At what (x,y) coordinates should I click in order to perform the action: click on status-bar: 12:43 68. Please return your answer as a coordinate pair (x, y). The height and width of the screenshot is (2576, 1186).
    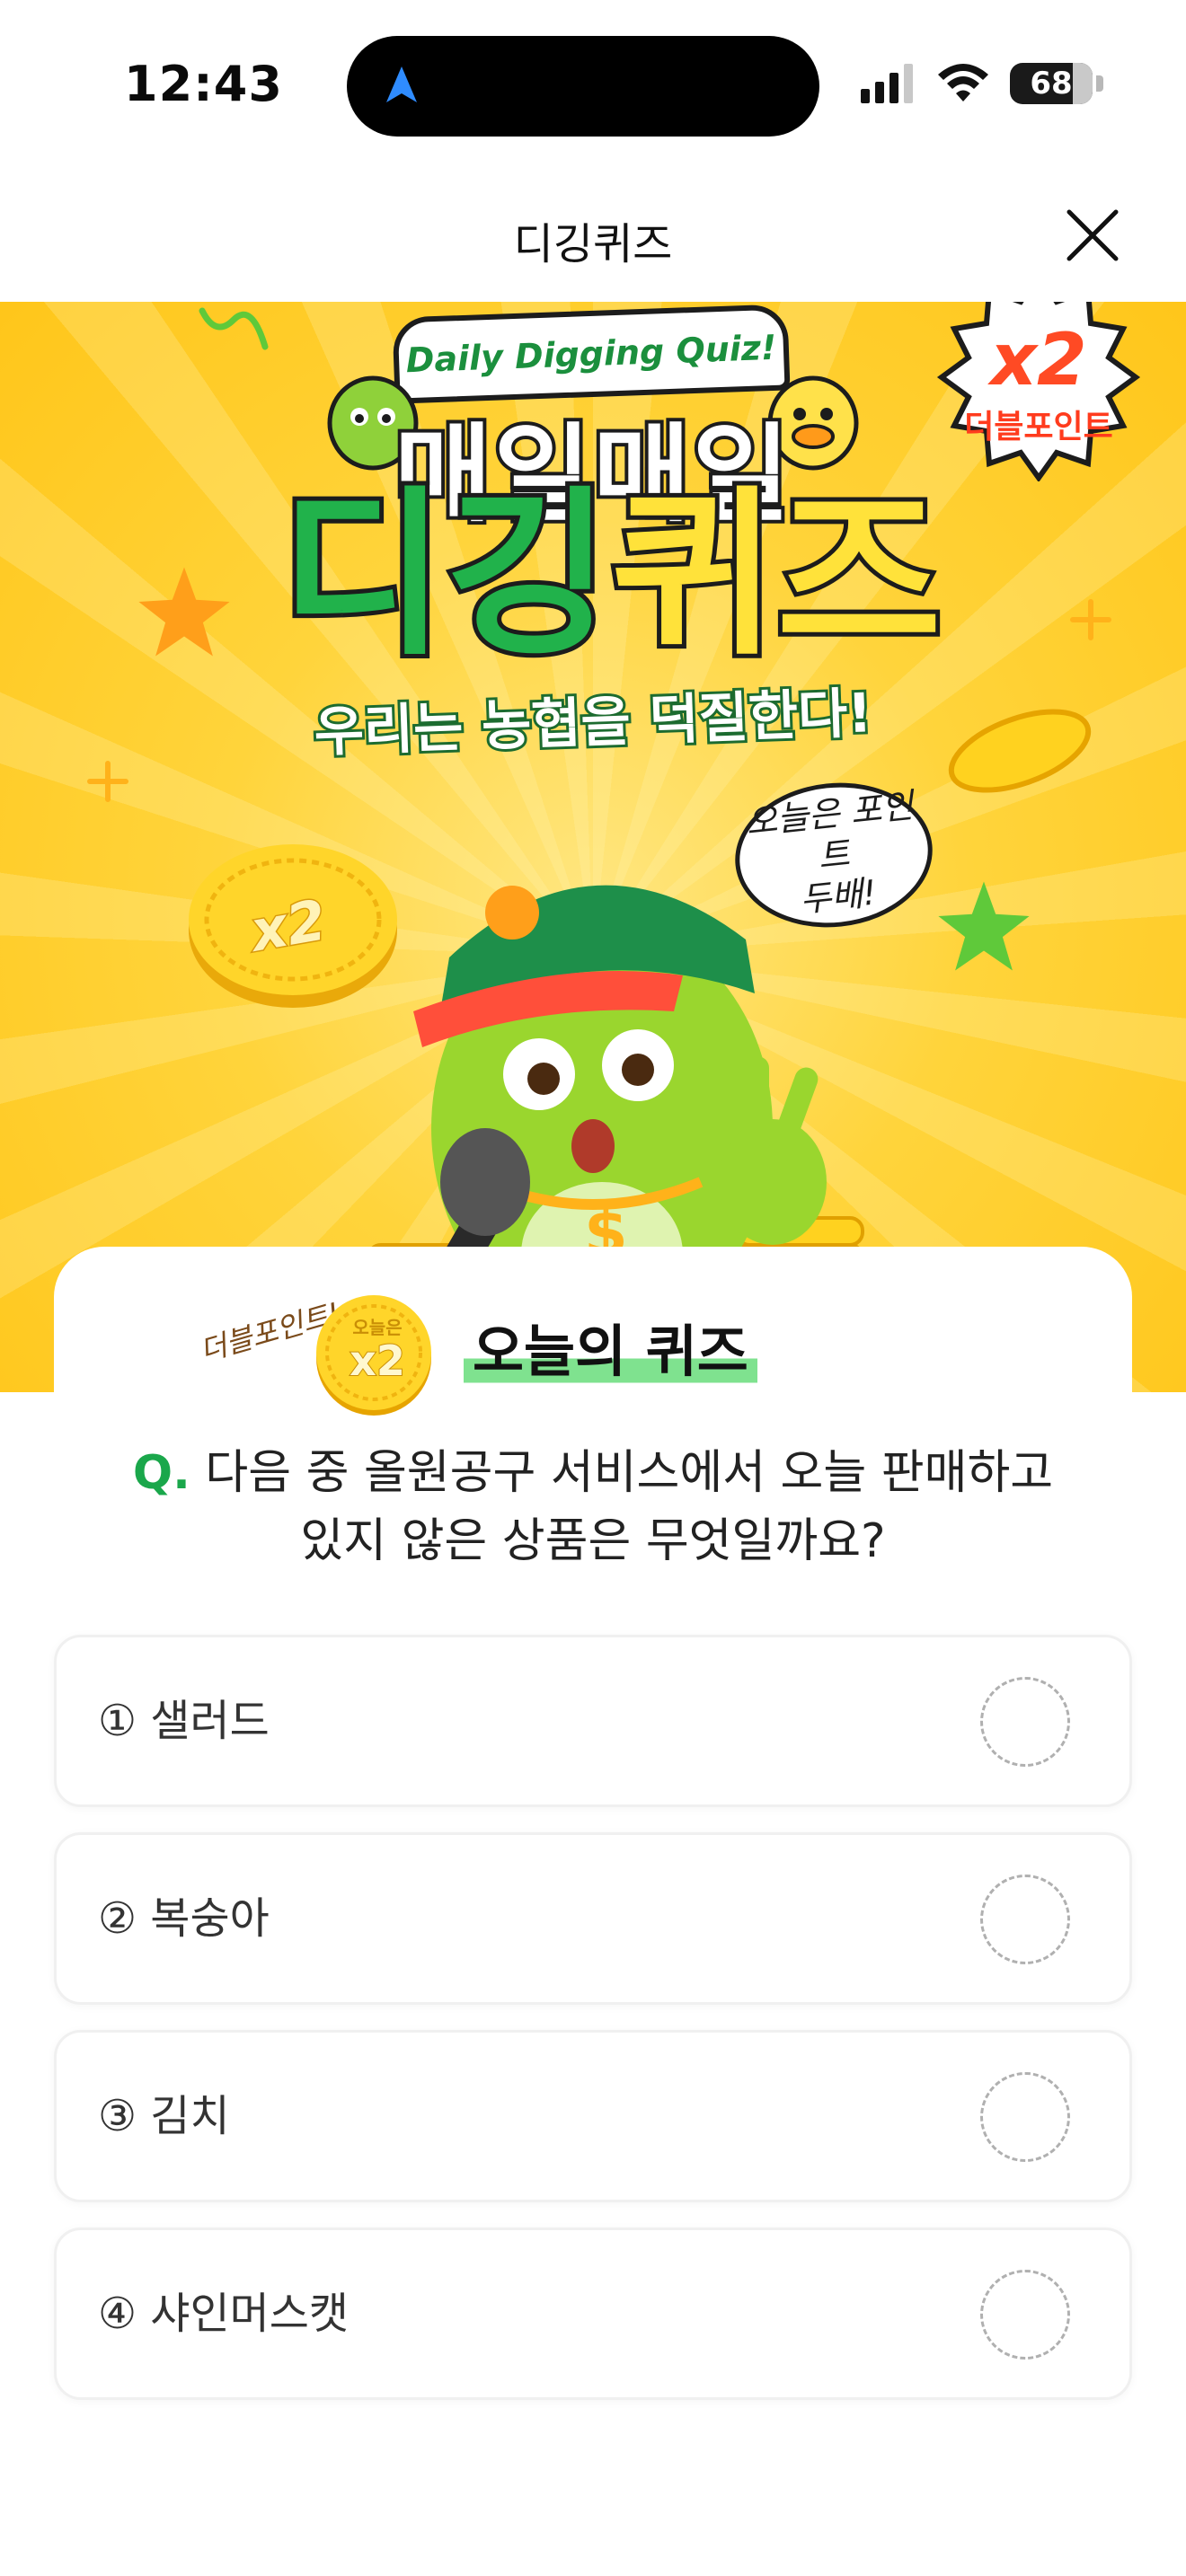
    Looking at the image, I should click on (593, 85).